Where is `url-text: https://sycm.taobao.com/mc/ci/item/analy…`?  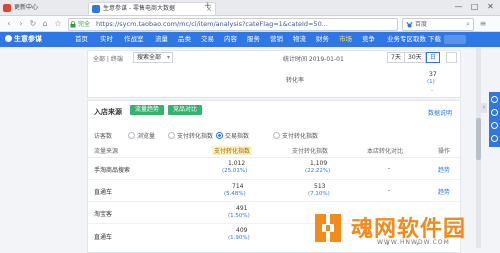
url-text: https://sycm.taobao.com/mc/ci/item/analy… is located at coordinates (243, 24).